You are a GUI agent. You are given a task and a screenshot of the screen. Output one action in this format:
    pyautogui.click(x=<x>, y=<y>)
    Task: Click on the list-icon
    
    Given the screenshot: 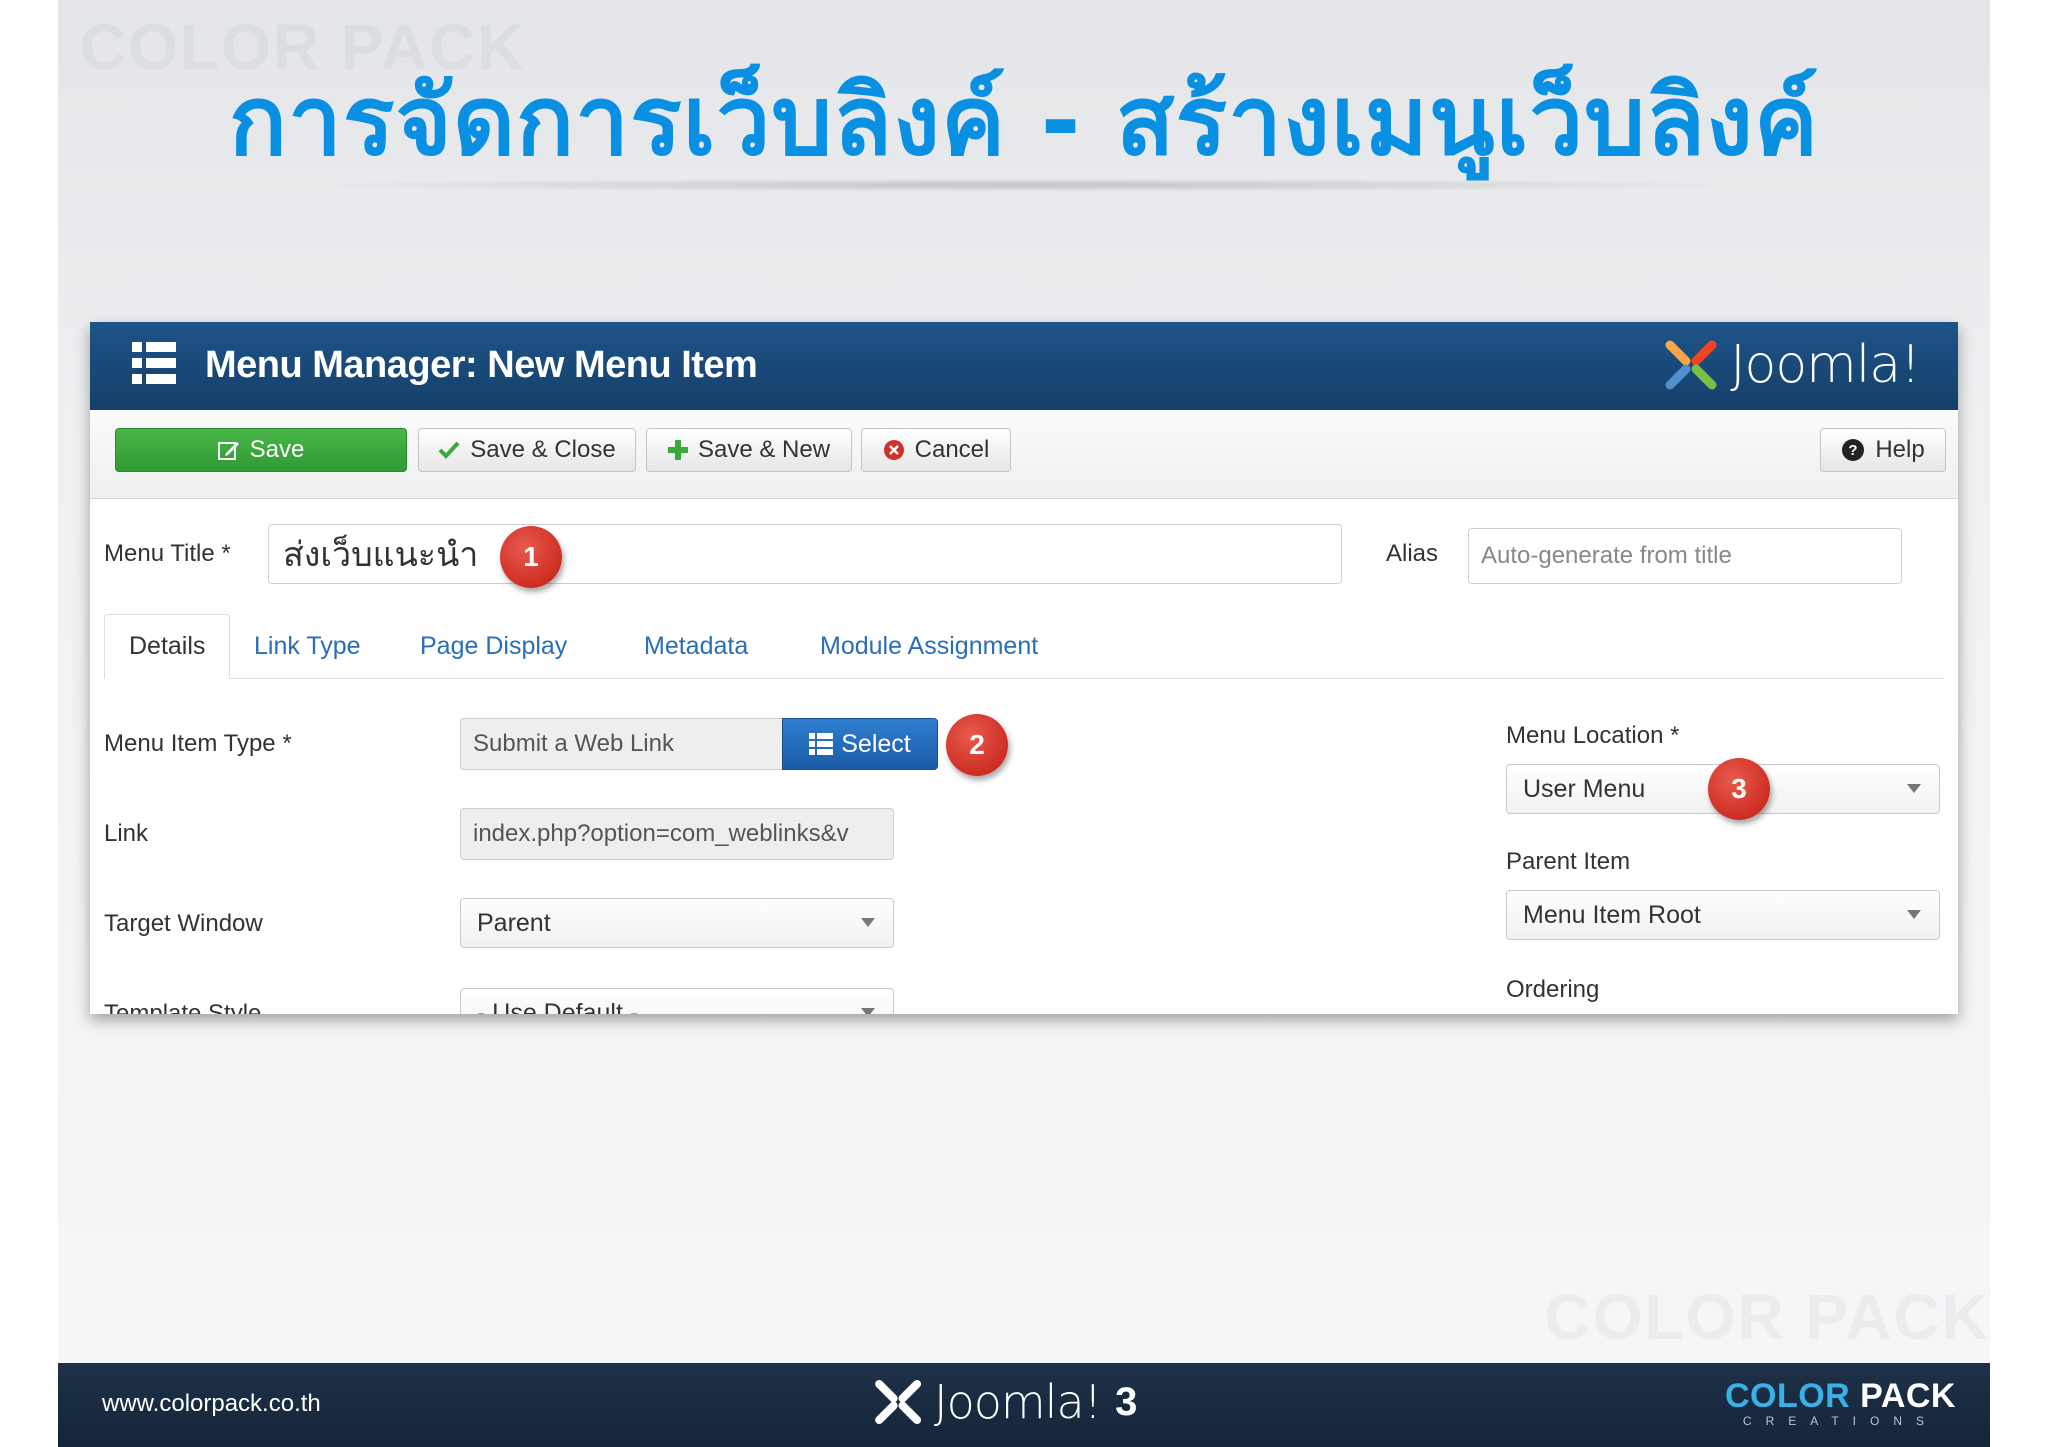 What is the action you would take?
    pyautogui.click(x=821, y=744)
    